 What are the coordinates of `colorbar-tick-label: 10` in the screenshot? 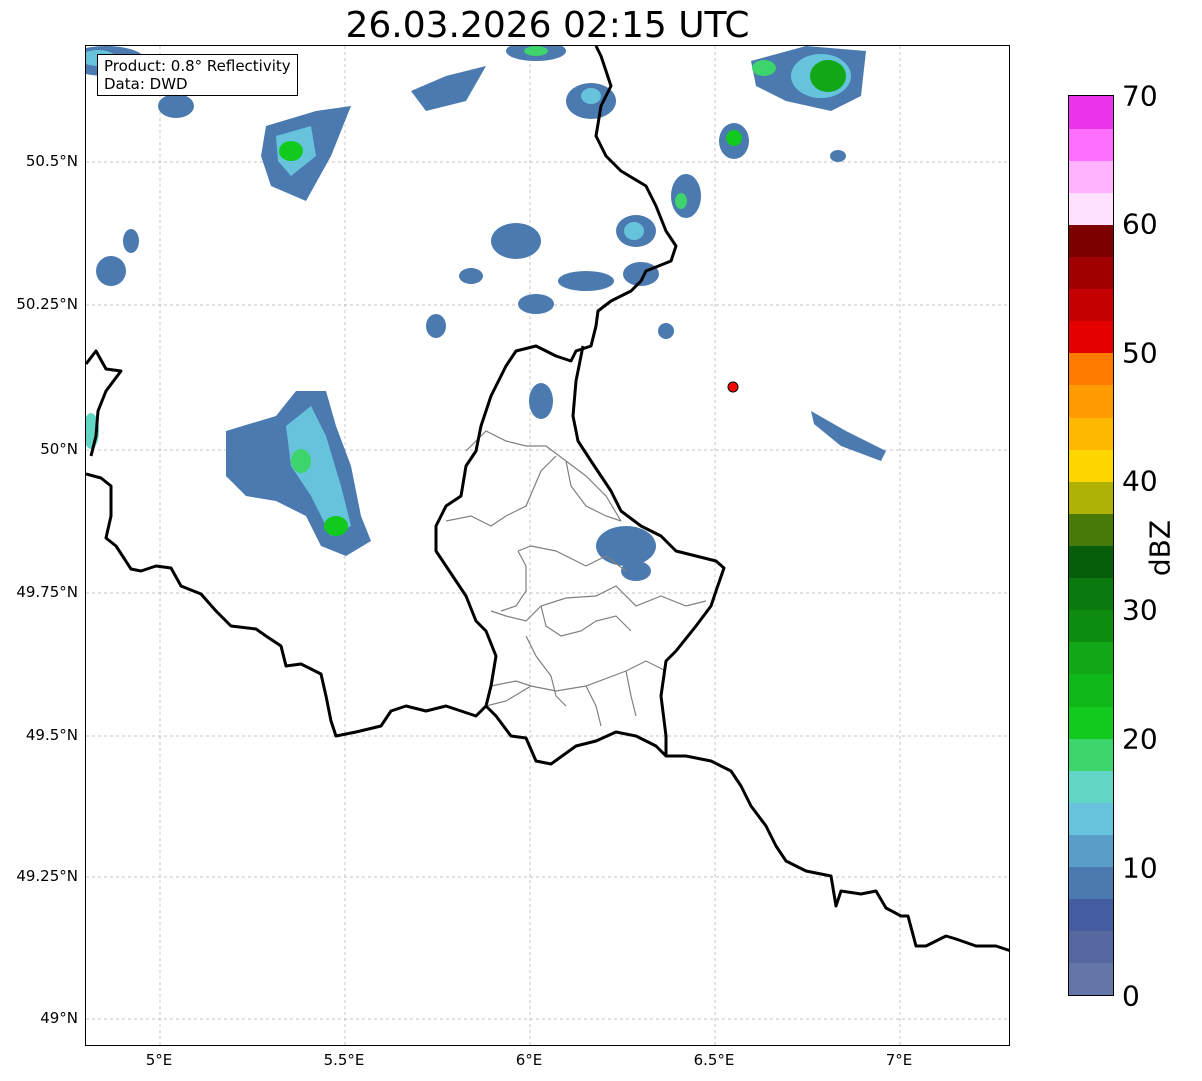 It's located at (1140, 868).